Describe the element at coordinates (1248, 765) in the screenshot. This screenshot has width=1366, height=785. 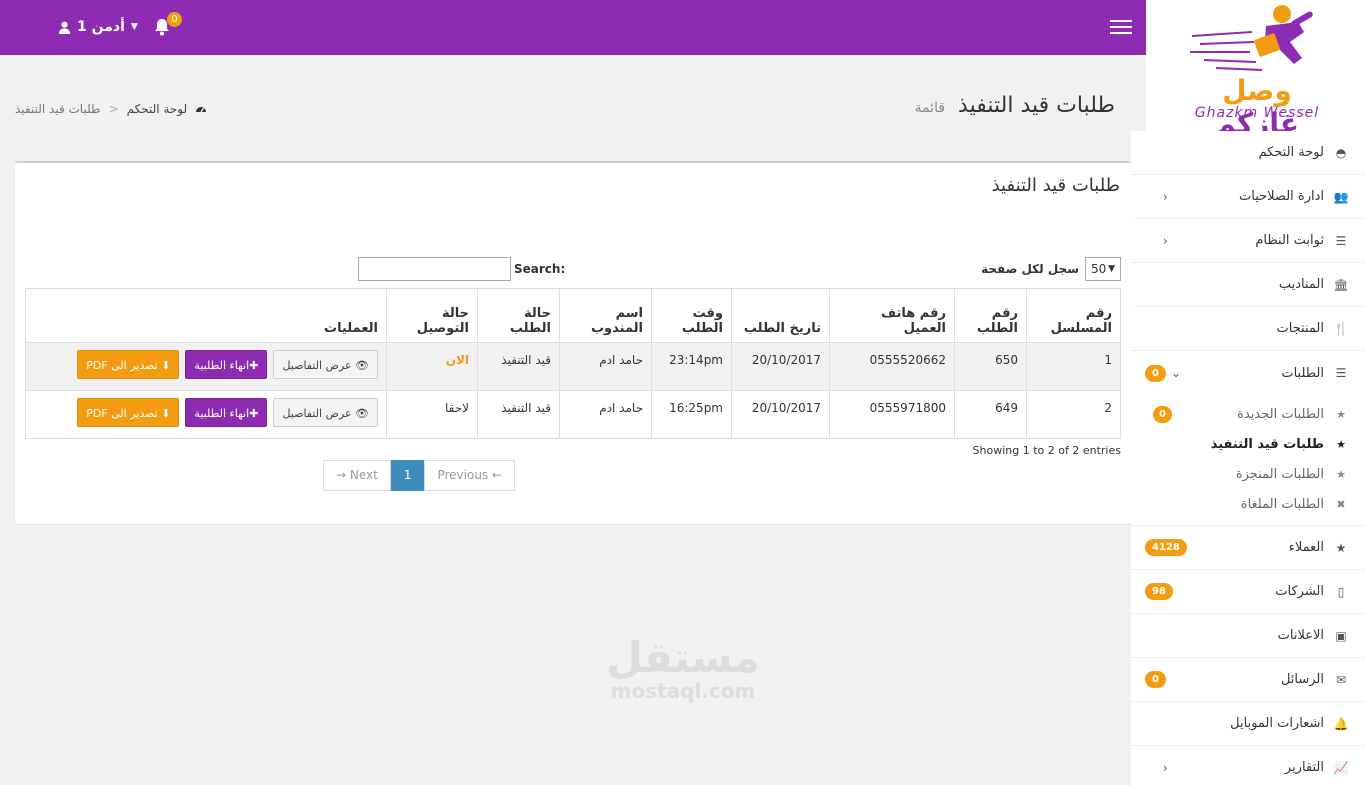
I see `sidebar-item-reports: 📈 التقارير ‹` at that location.